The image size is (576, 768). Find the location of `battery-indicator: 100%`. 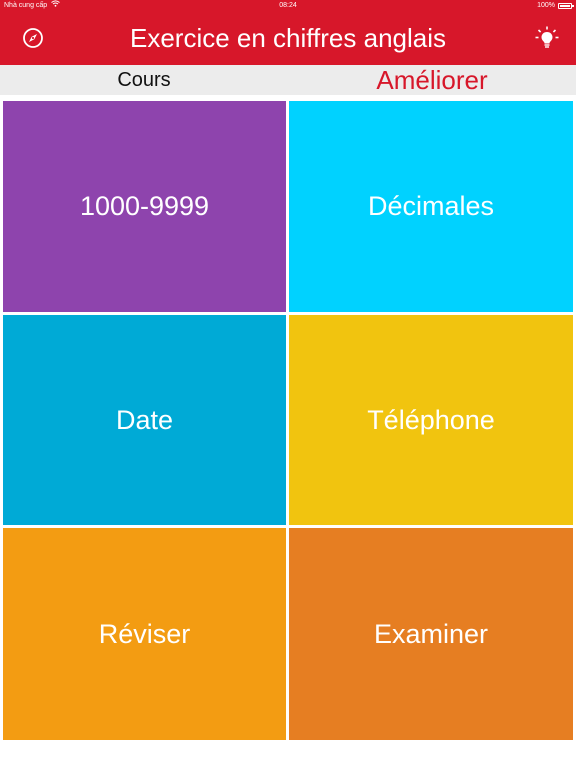

battery-indicator: 100% is located at coordinates (555, 6).